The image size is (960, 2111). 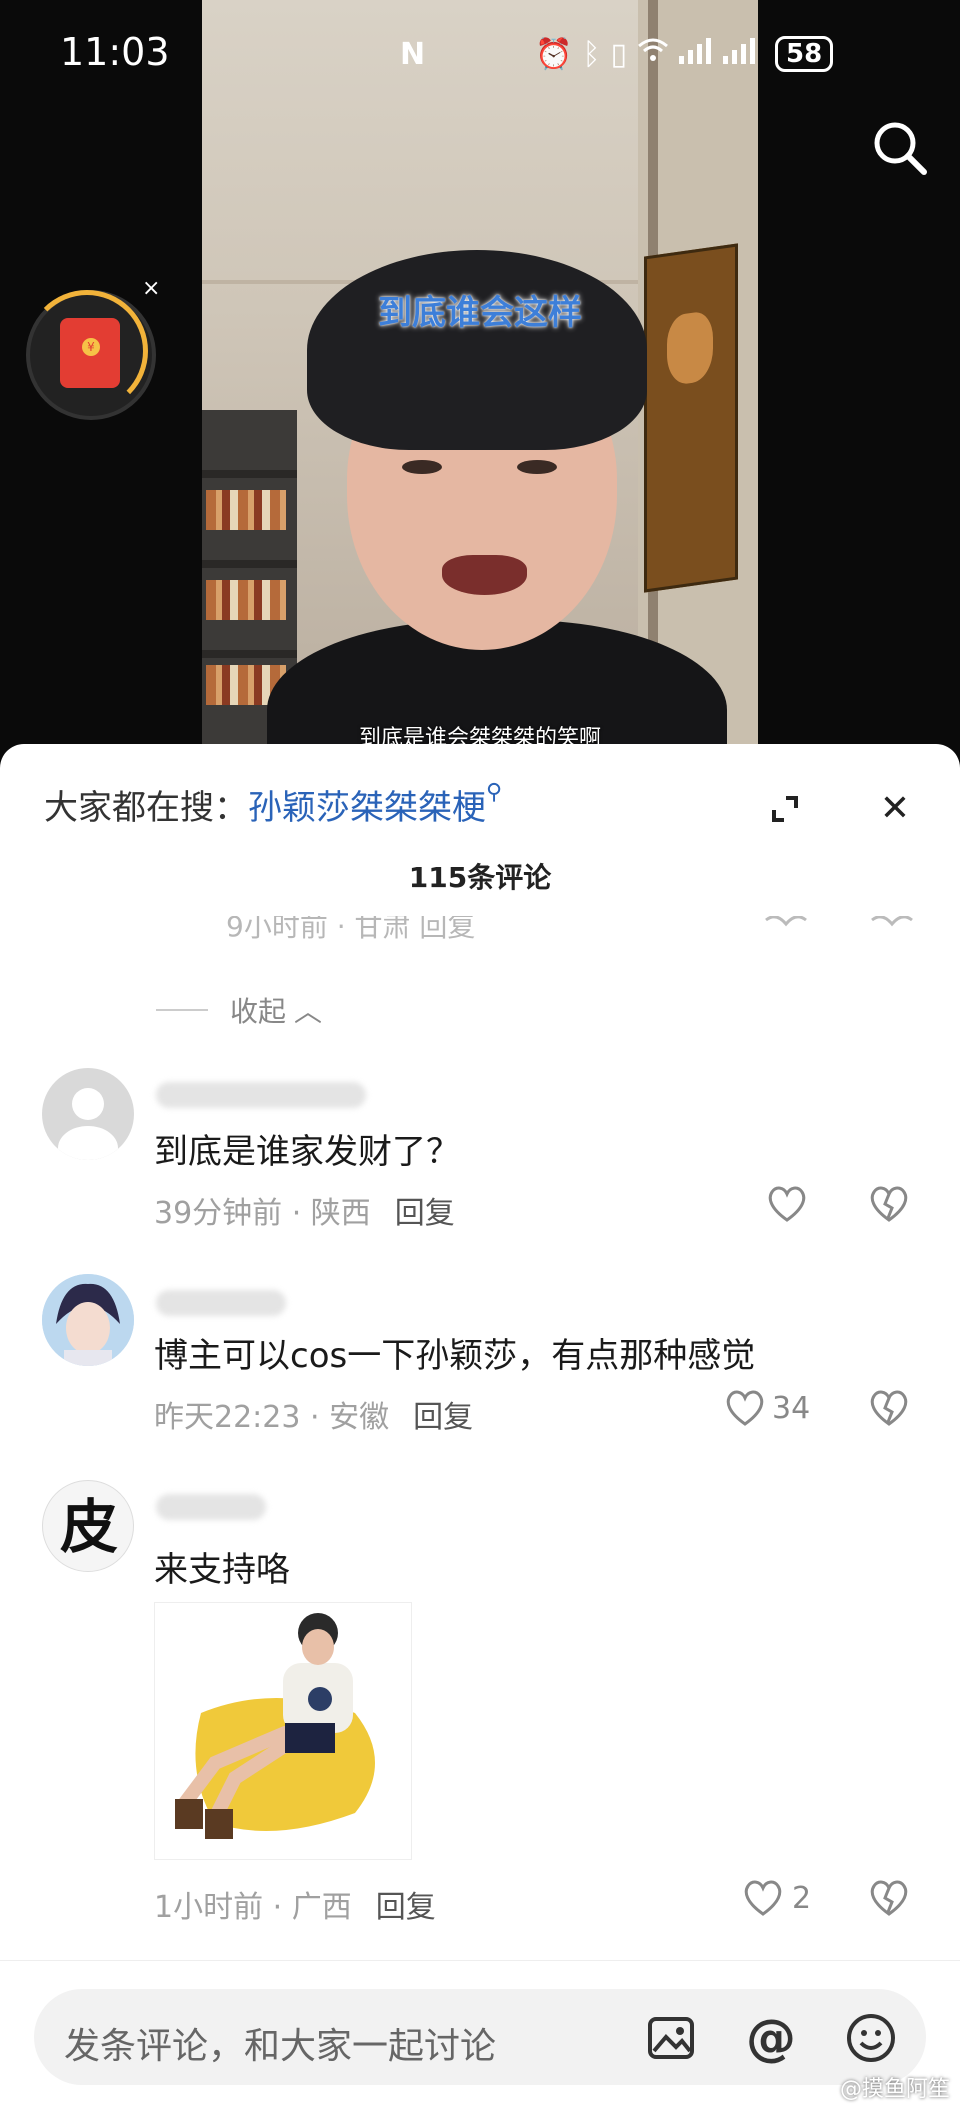 I want to click on nfc-icon: N, so click(x=413, y=54).